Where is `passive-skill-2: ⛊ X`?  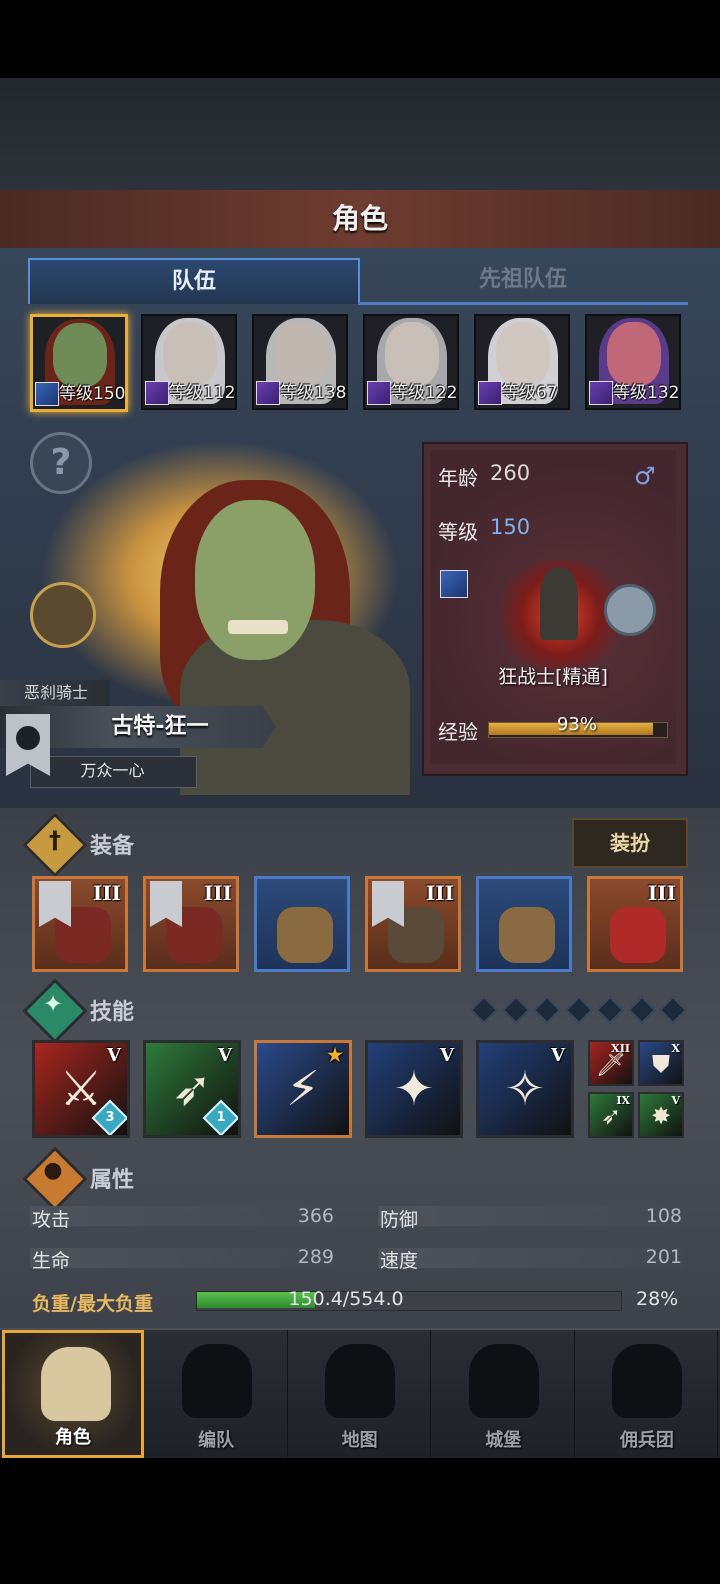 passive-skill-2: ⛊ X is located at coordinates (661, 1063).